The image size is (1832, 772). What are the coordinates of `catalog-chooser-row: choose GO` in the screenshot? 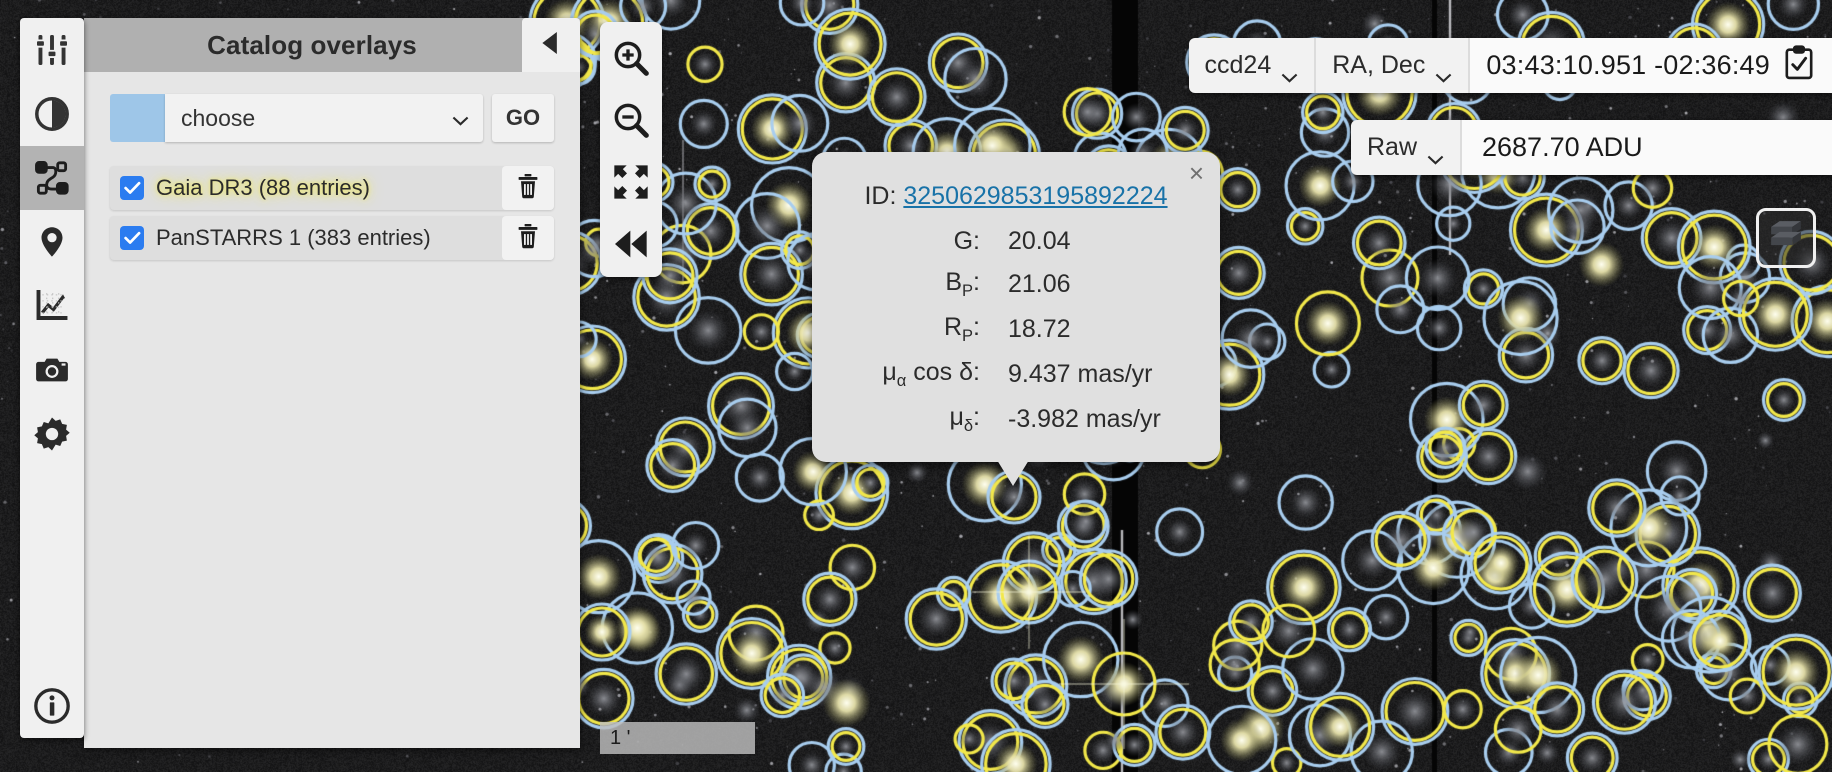 It's located at (332, 118).